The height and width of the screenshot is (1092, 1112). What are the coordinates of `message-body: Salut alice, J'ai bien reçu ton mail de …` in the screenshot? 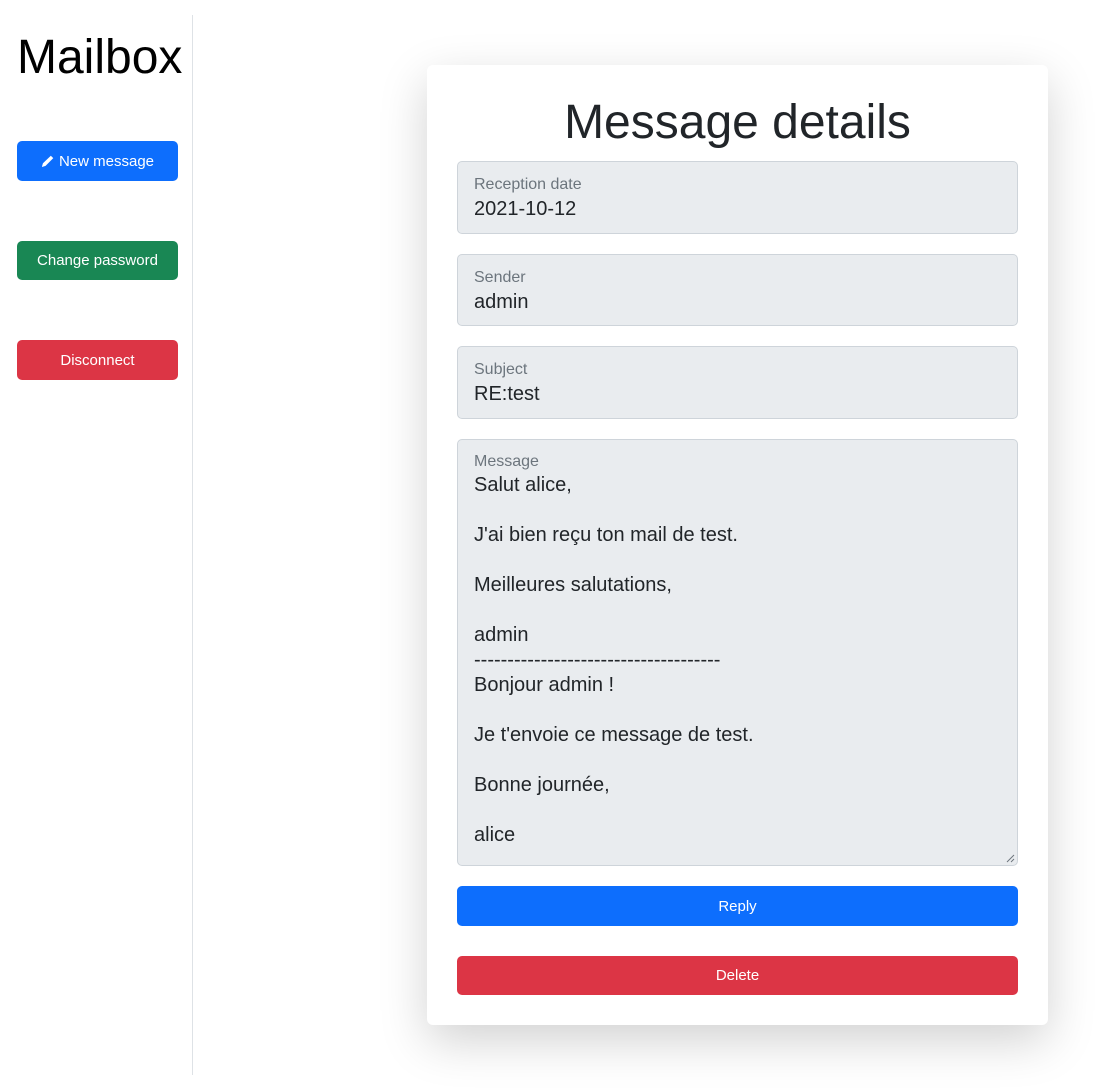 It's located at (614, 660).